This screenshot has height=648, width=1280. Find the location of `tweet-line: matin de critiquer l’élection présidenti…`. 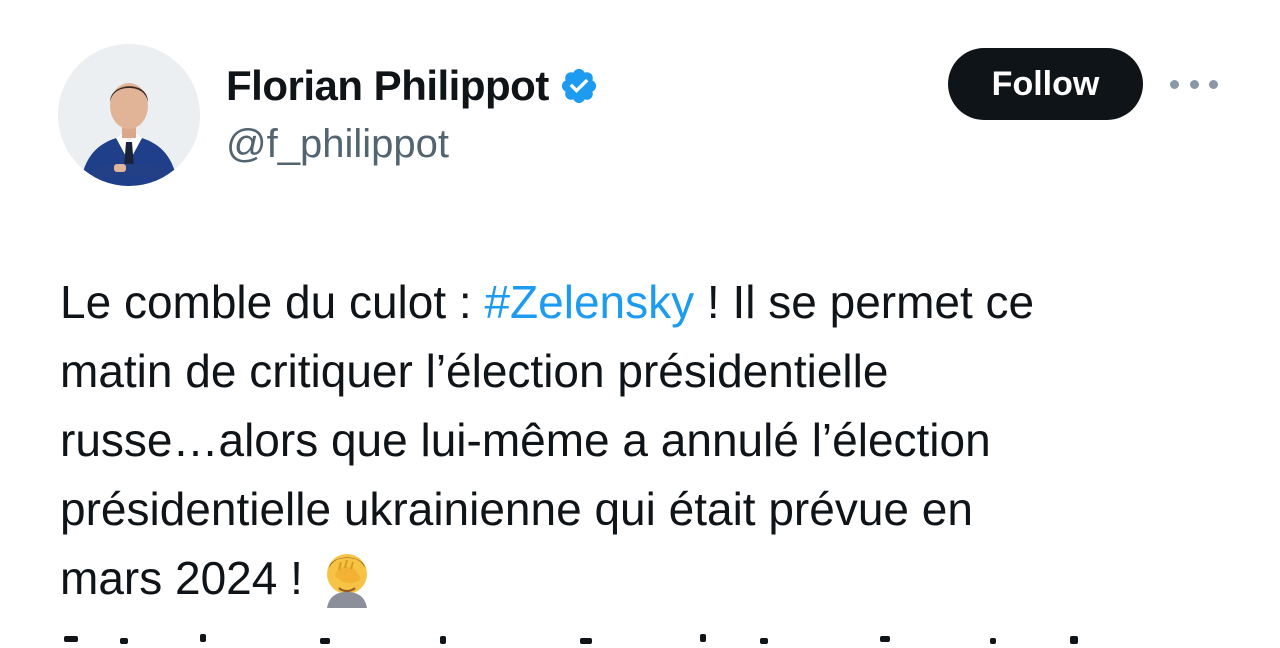

tweet-line: matin de critiquer l’élection présidenti… is located at coordinates (474, 371).